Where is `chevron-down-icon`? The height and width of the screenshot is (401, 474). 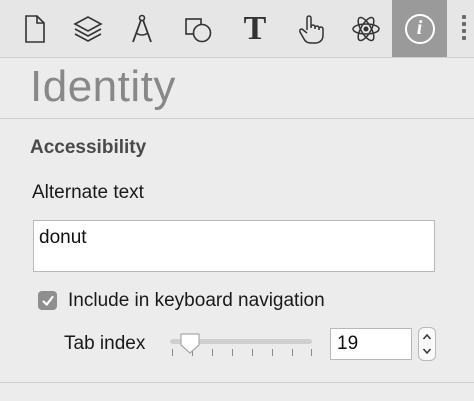
chevron-down-icon is located at coordinates (427, 351).